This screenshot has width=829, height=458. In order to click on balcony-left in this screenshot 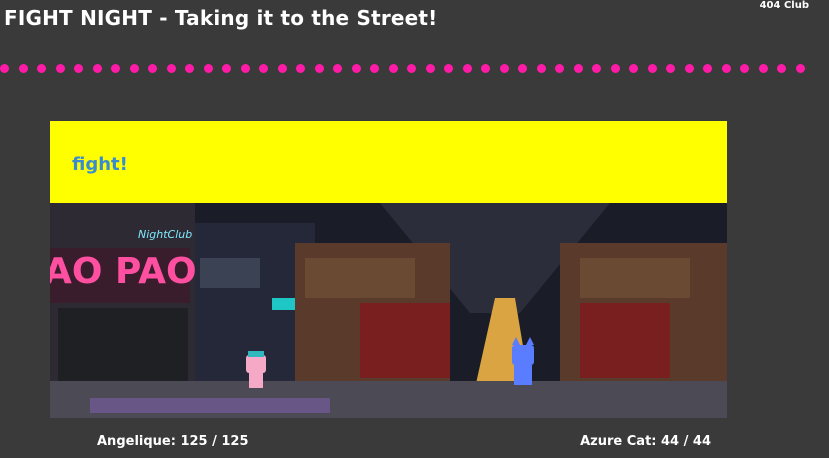, I will do `click(360, 278)`.